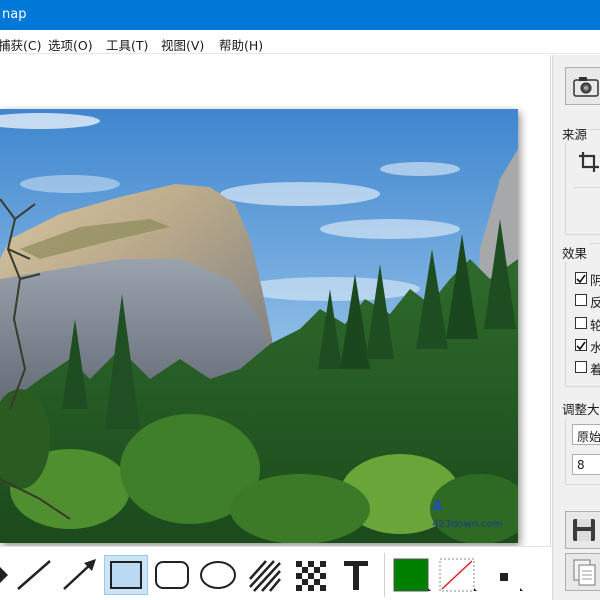  I want to click on resize-group-label: 调整大, so click(580, 408).